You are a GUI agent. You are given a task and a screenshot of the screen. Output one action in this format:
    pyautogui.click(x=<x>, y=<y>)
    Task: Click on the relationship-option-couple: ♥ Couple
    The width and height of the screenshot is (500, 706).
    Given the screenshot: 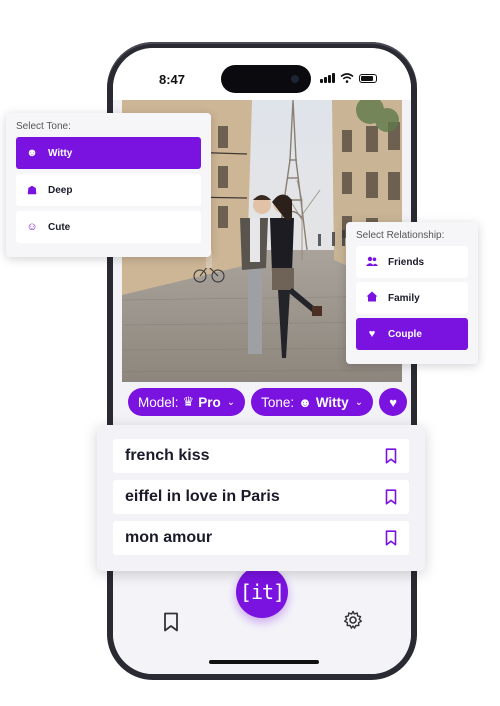 What is the action you would take?
    pyautogui.click(x=412, y=334)
    